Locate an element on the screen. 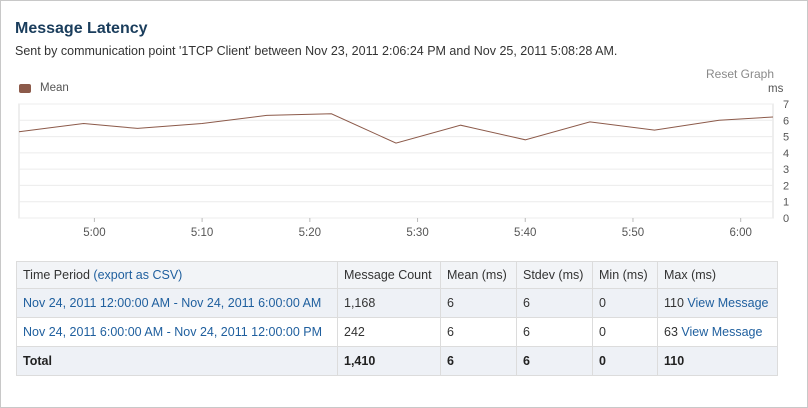 The height and width of the screenshot is (408, 808). x-tick-label: 5:10 is located at coordinates (202, 233).